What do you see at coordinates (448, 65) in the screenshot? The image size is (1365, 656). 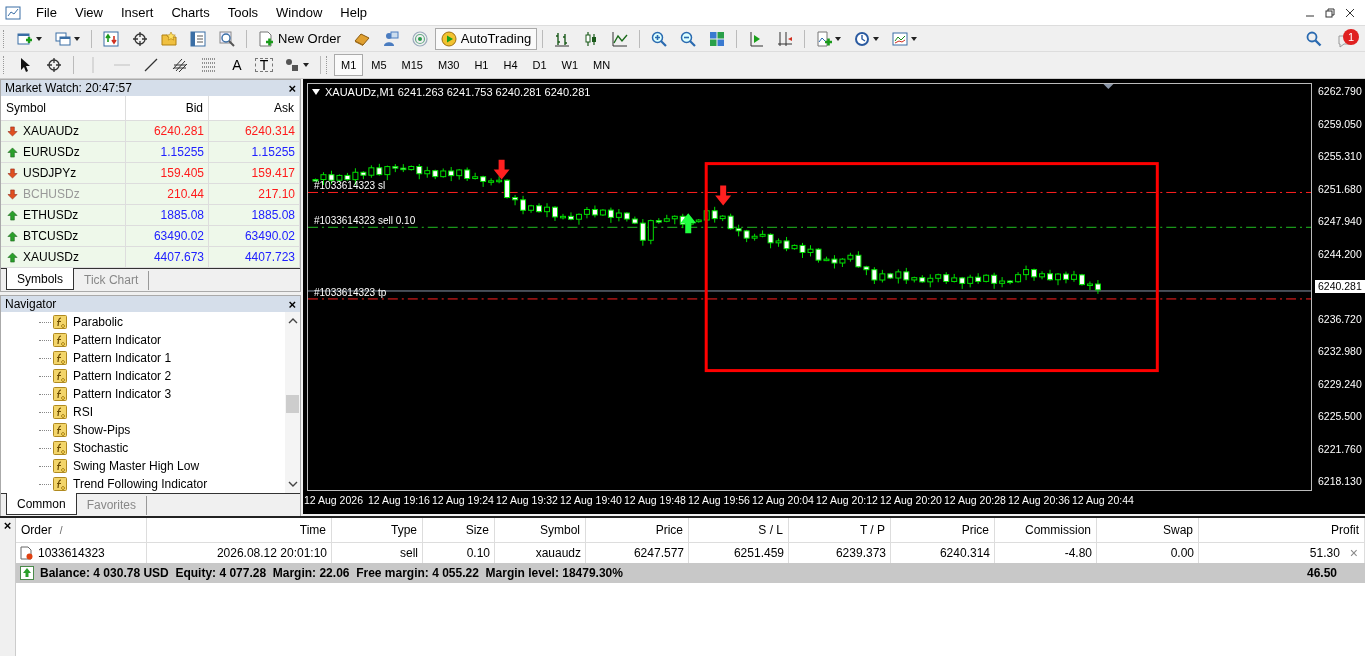 I see `timeframe-button: M30` at bounding box center [448, 65].